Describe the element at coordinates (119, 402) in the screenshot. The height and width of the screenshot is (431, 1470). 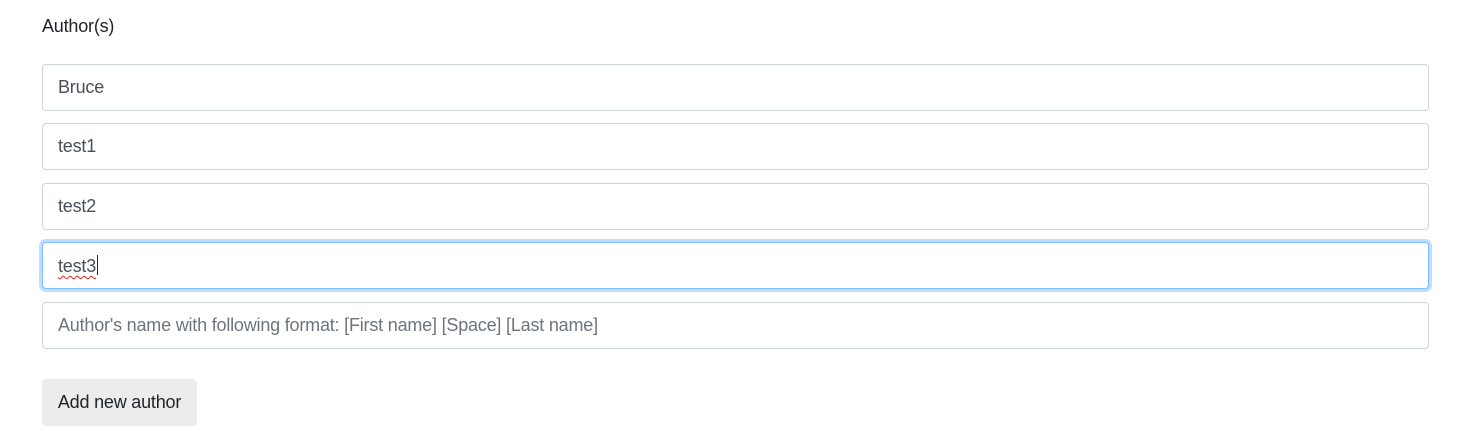
I see `add-new-author-button: Add new author` at that location.